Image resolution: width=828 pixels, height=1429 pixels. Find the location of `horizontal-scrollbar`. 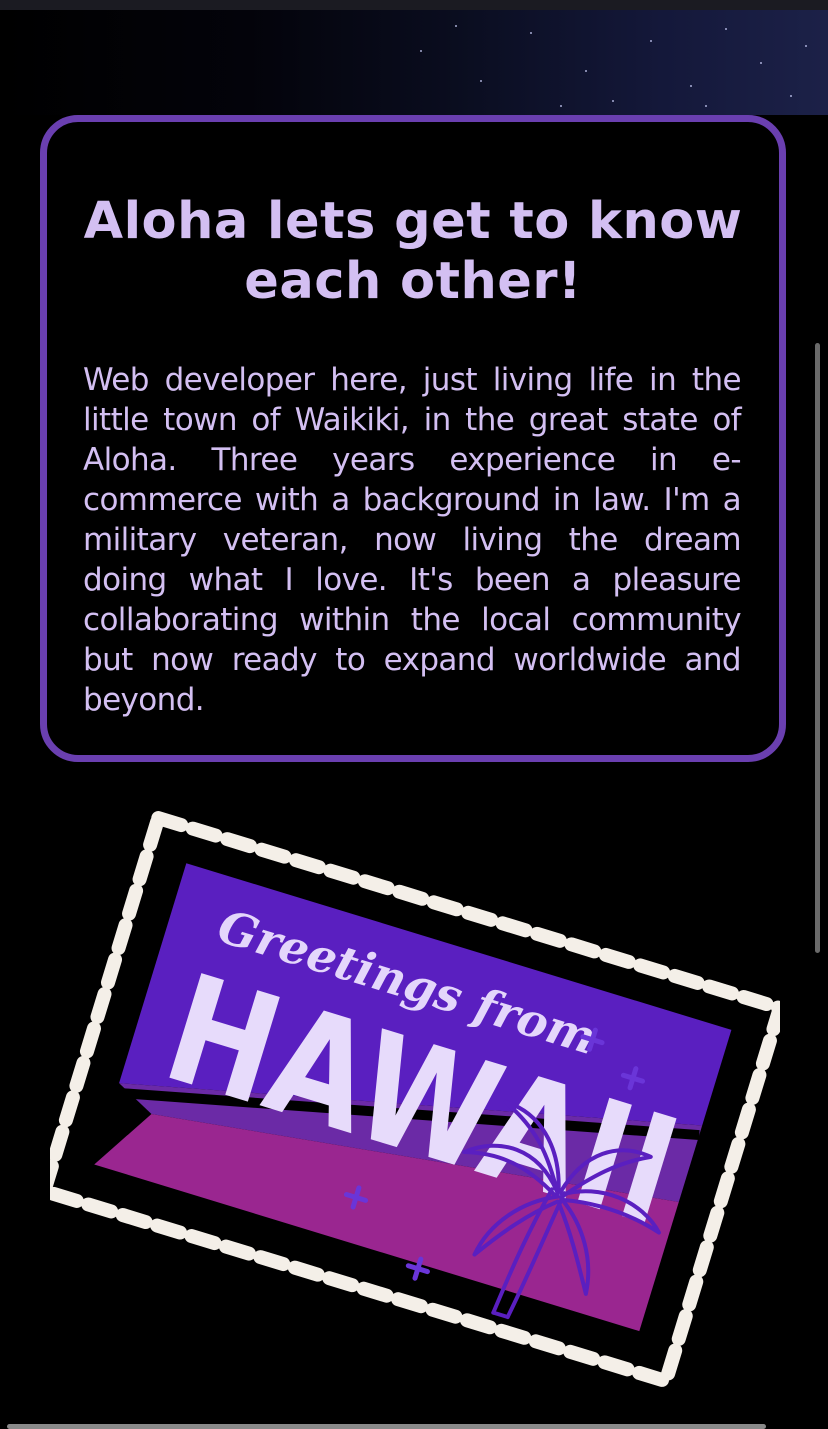

horizontal-scrollbar is located at coordinates (386, 1426).